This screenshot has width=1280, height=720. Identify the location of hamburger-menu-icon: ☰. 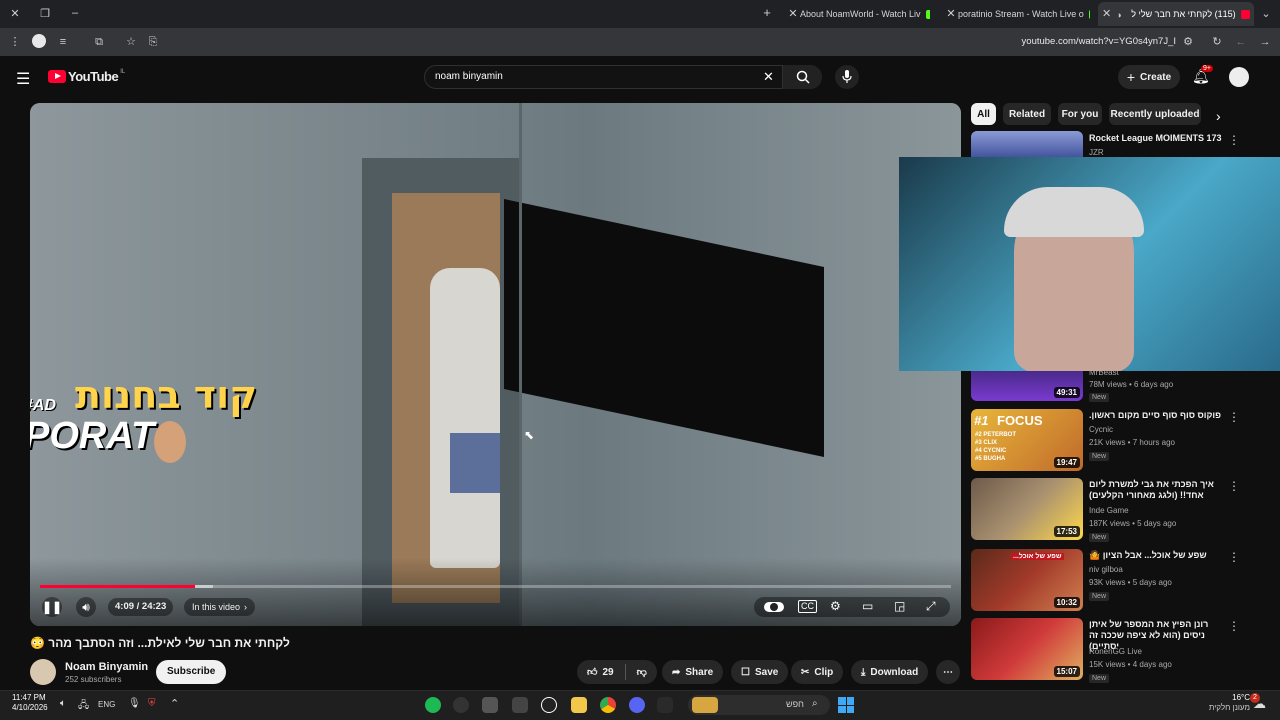
(23, 79).